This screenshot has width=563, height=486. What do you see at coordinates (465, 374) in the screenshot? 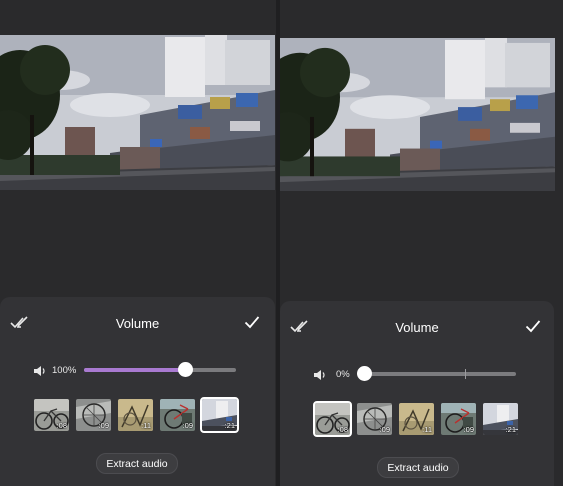
I see `default-level-tick` at bounding box center [465, 374].